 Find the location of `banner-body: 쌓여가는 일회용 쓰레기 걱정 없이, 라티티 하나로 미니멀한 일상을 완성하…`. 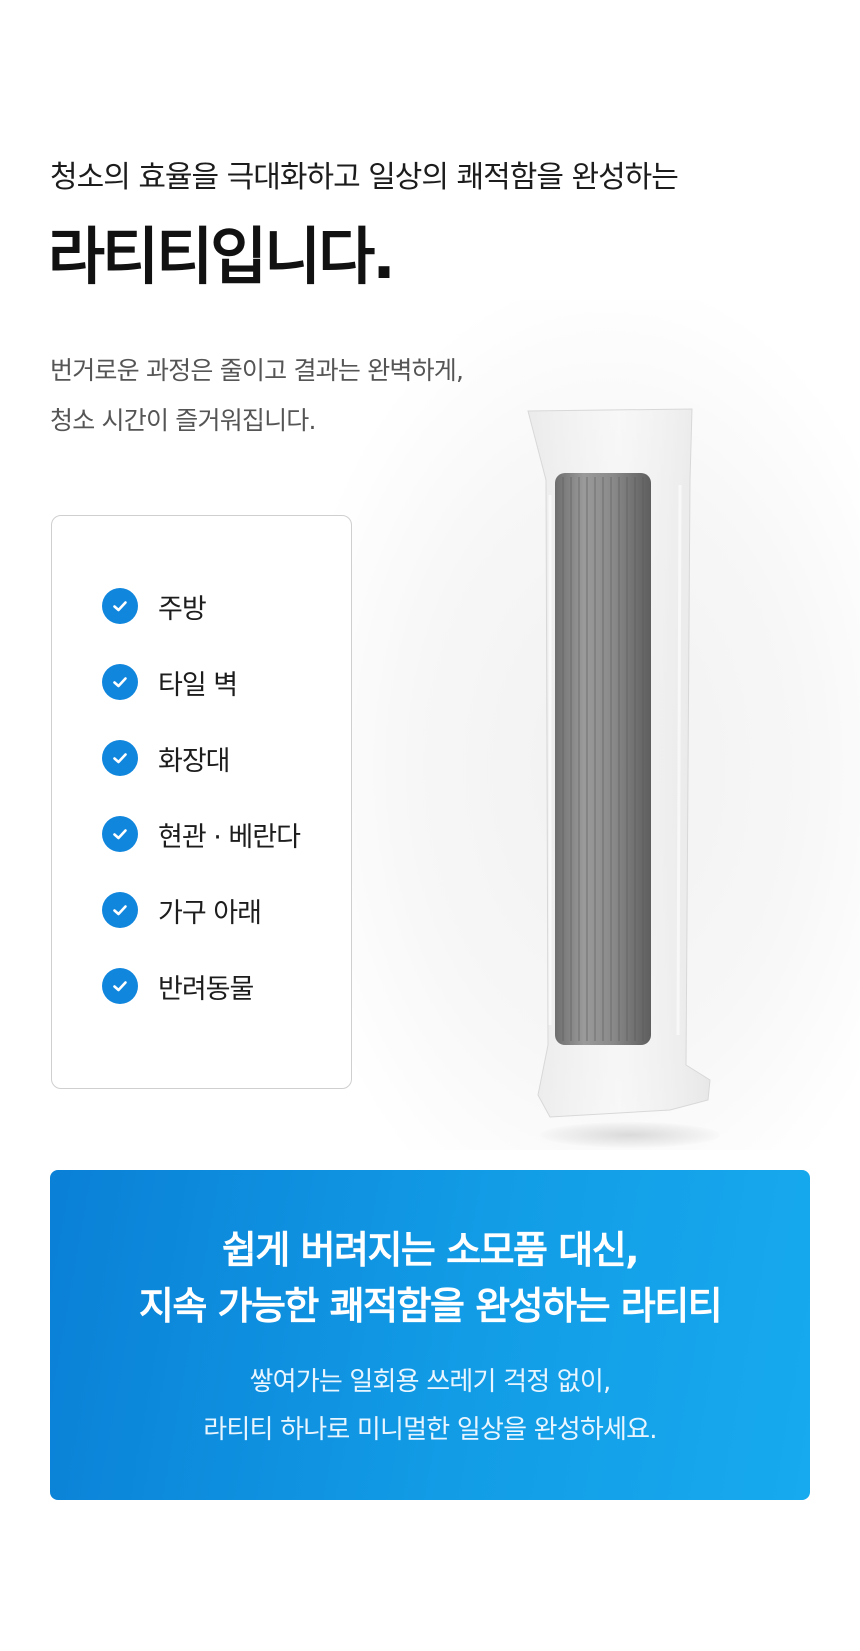

banner-body: 쌓여가는 일회용 쓰레기 걱정 없이, 라티티 하나로 미니멀한 일상을 완성하… is located at coordinates (430, 1406).